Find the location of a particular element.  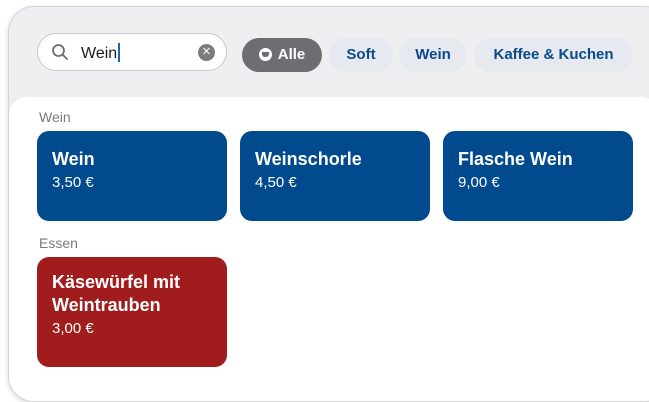

product-tile-flasche-wein: Flasche Wein 9,00 € is located at coordinates (538, 176).